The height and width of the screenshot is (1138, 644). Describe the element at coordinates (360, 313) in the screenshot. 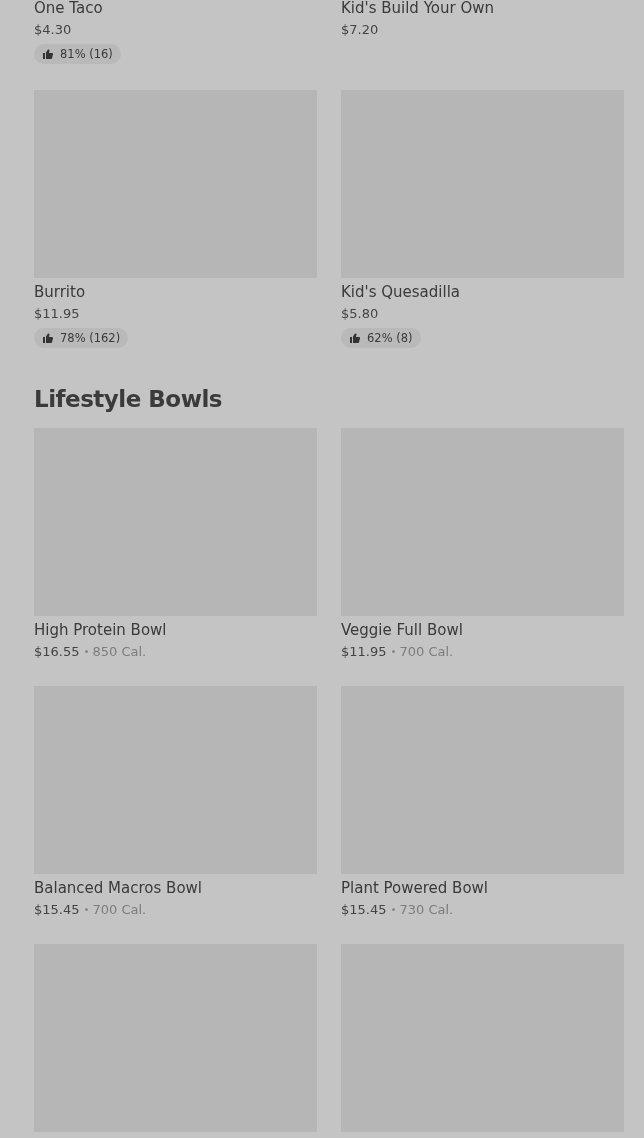

I see `item-price: $5.80` at that location.